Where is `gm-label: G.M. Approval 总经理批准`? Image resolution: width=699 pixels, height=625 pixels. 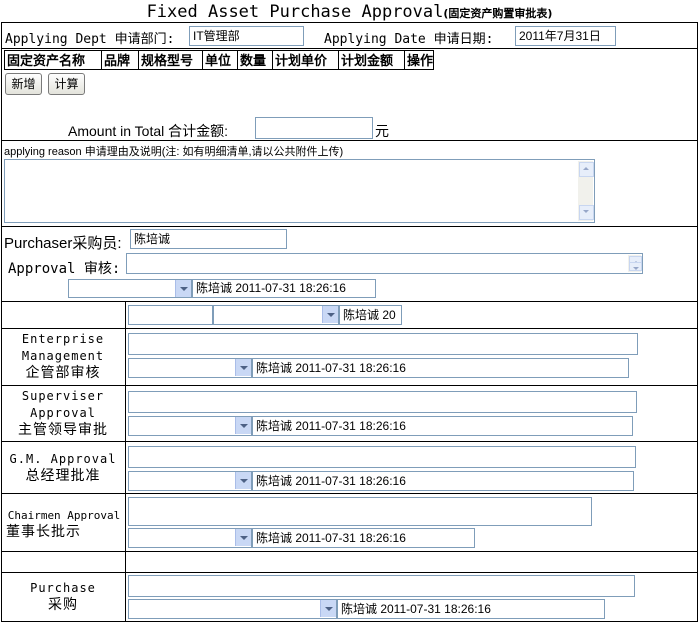
gm-label: G.M. Approval 总经理批准 is located at coordinates (63, 468).